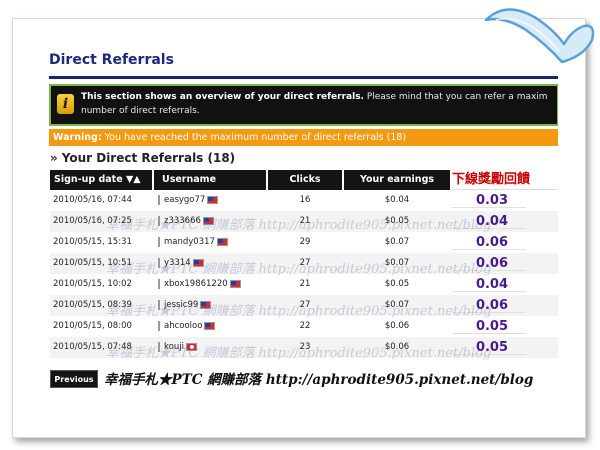 The width and height of the screenshot is (600, 450). I want to click on username-cell: easygo77, so click(213, 200).